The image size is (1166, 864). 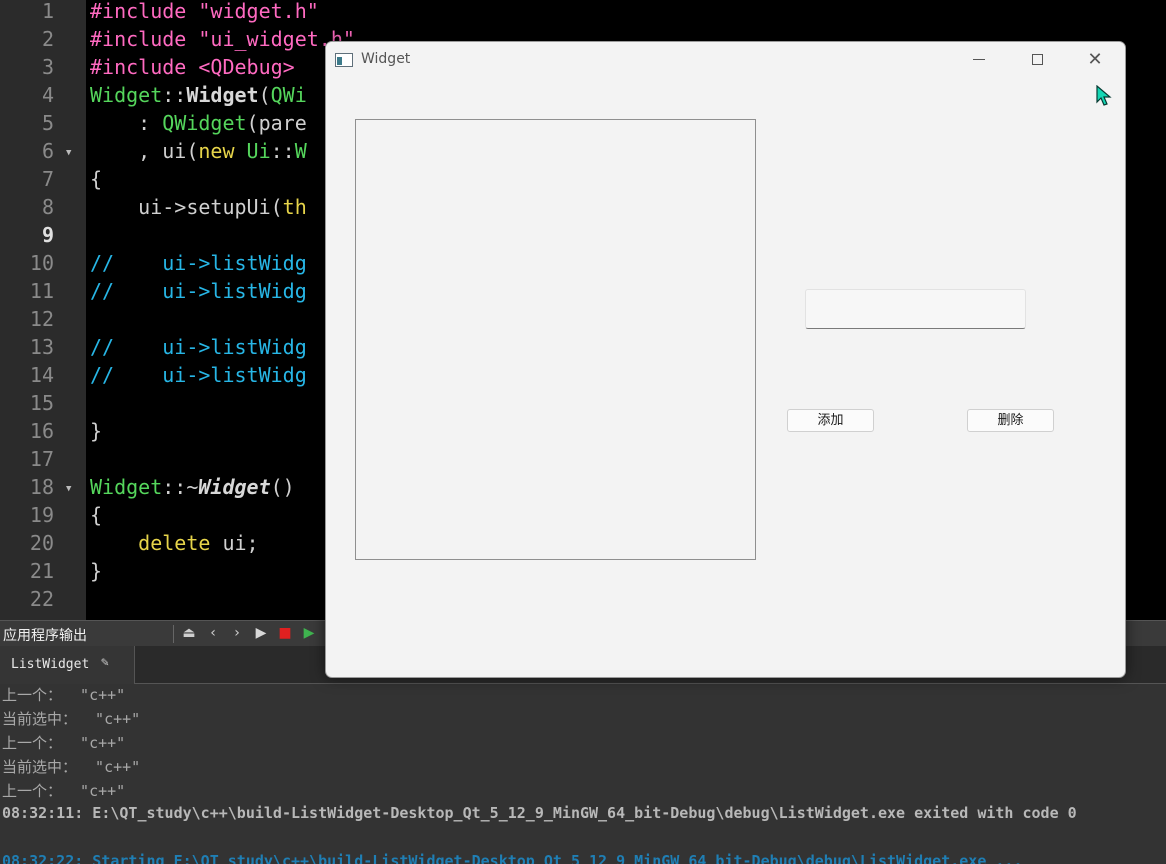 I want to click on line-number: 18, so click(x=41, y=487).